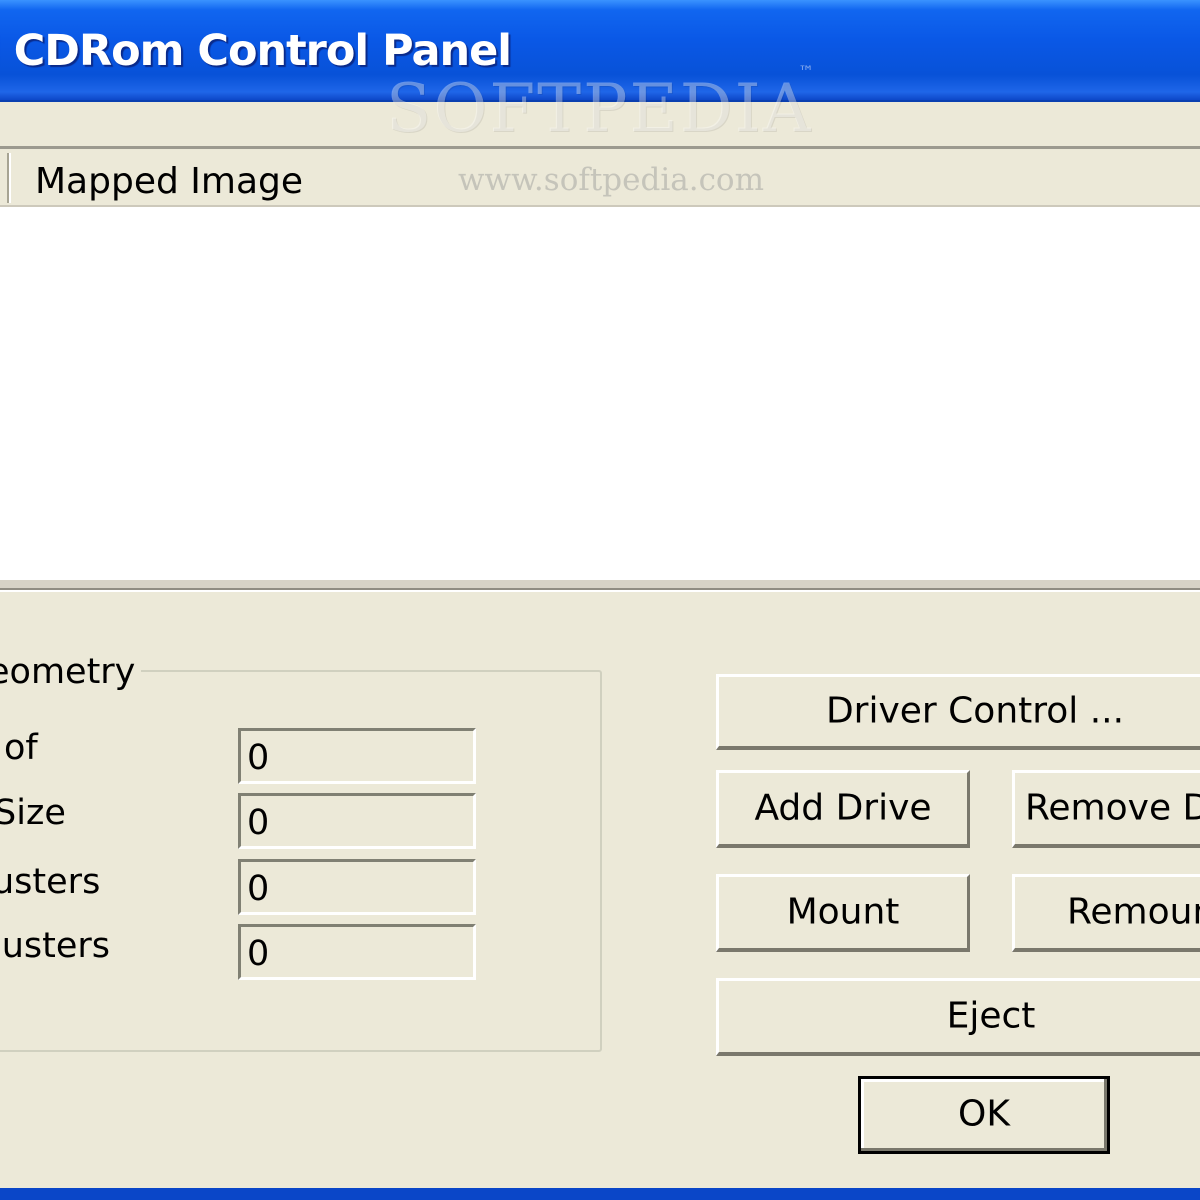 This screenshot has width=1200, height=1200. Describe the element at coordinates (600, 585) in the screenshot. I see `list-bottom-separator` at that location.